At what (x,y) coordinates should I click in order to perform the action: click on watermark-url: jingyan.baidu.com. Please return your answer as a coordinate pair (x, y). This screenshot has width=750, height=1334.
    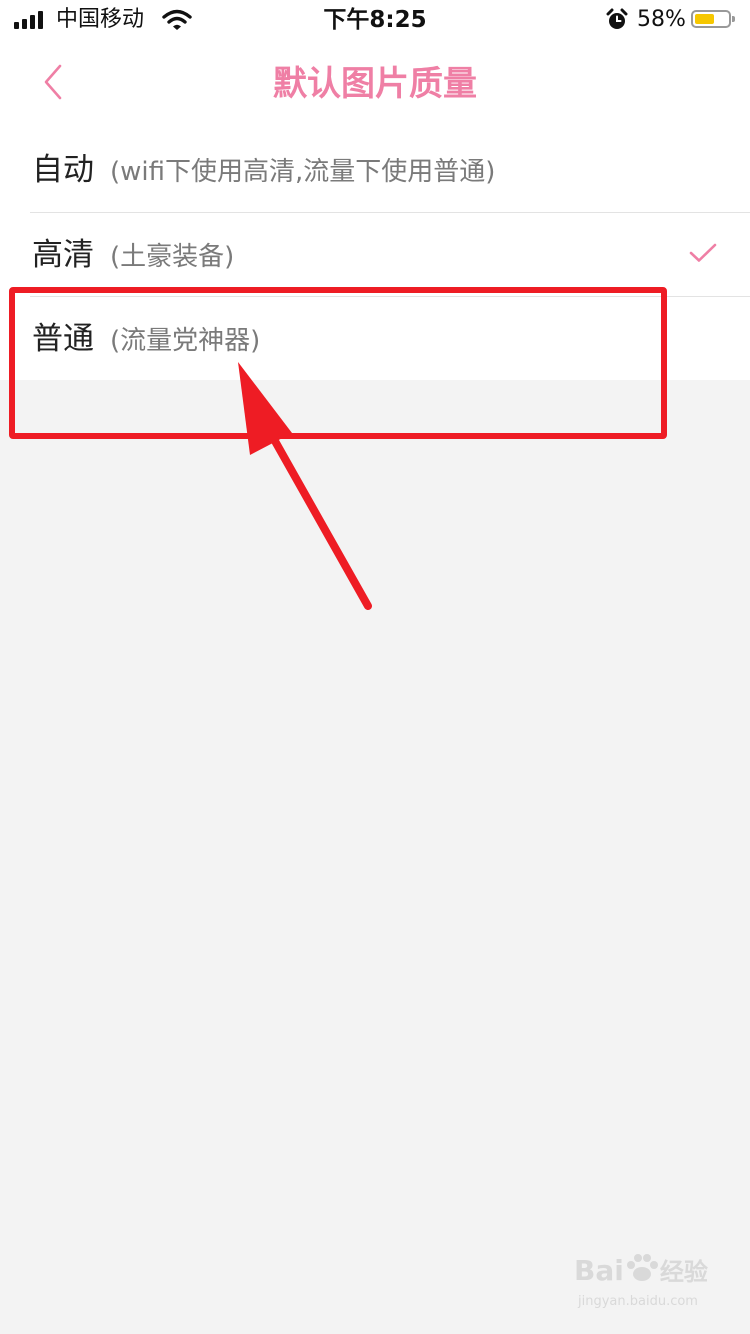
    Looking at the image, I should click on (638, 1301).